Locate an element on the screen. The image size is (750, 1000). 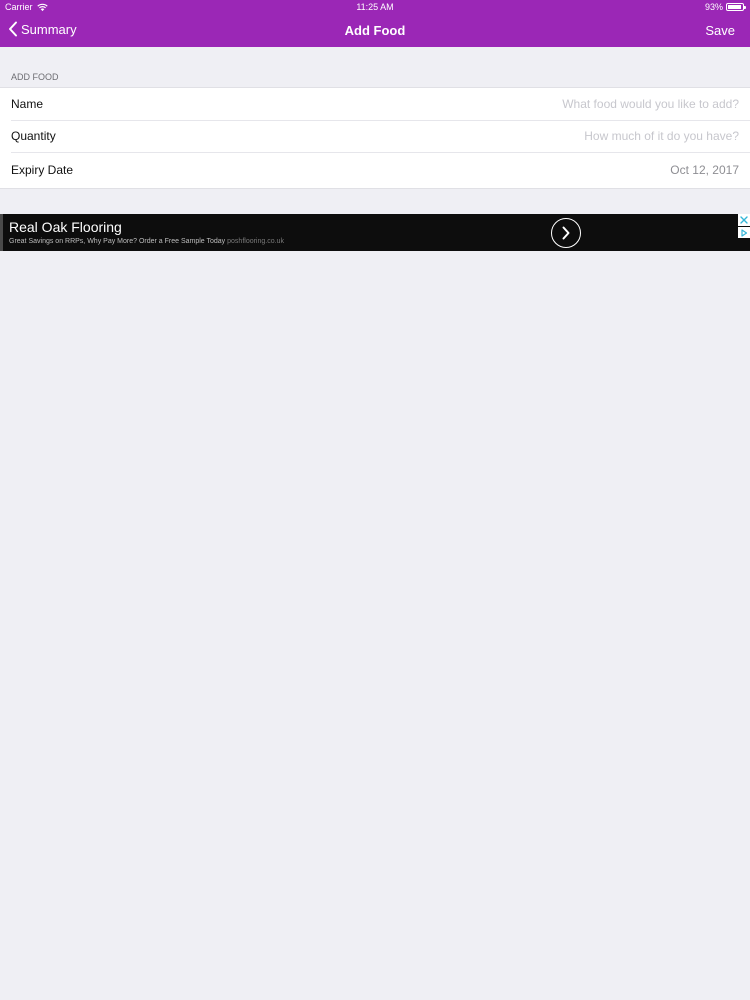
ad-choices-icon is located at coordinates (744, 232).